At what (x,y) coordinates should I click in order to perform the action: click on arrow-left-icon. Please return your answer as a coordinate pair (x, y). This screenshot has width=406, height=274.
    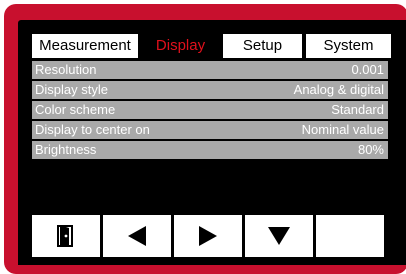
    Looking at the image, I should click on (137, 236).